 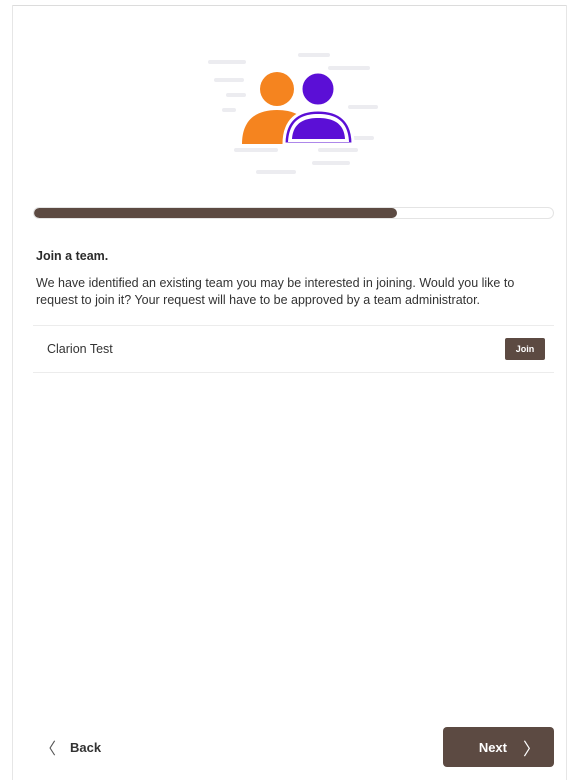 I want to click on chevron-left-icon: 〈, so click(x=48, y=749).